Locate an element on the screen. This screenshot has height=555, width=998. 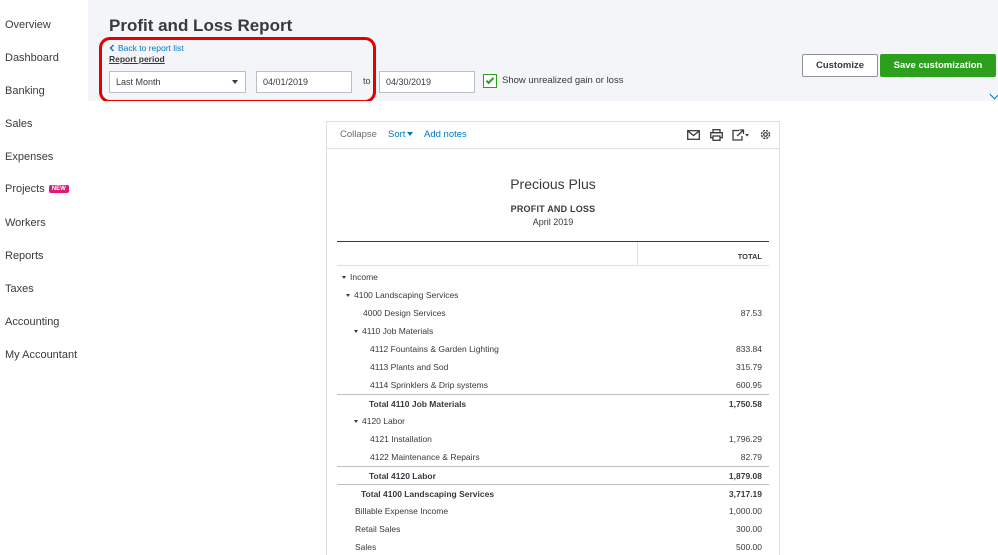
row-label: 4120 Labor is located at coordinates (379, 421).